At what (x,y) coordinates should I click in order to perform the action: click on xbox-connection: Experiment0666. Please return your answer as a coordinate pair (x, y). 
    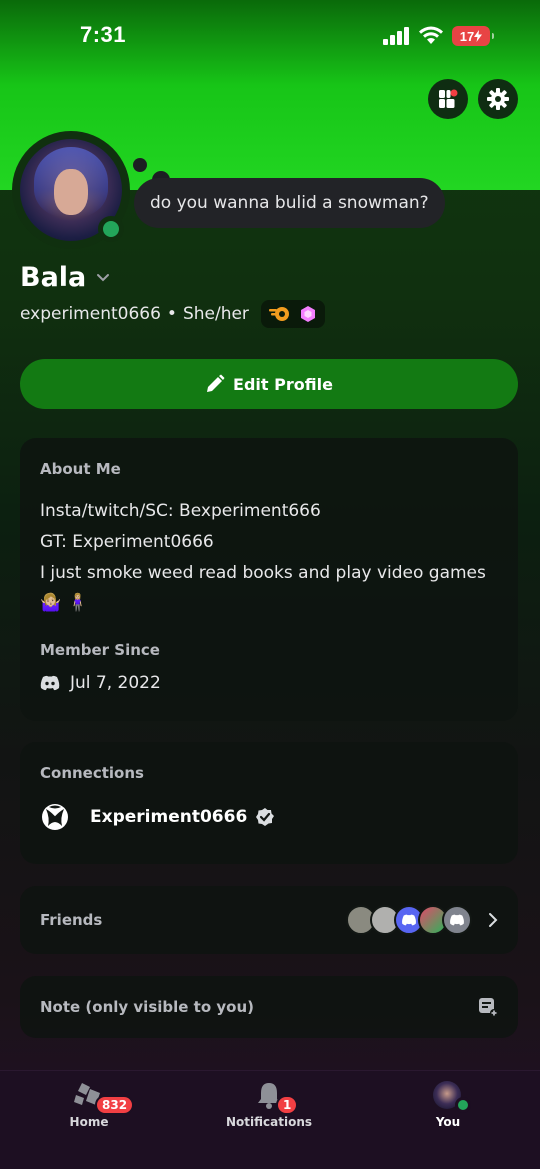
    Looking at the image, I should click on (269, 817).